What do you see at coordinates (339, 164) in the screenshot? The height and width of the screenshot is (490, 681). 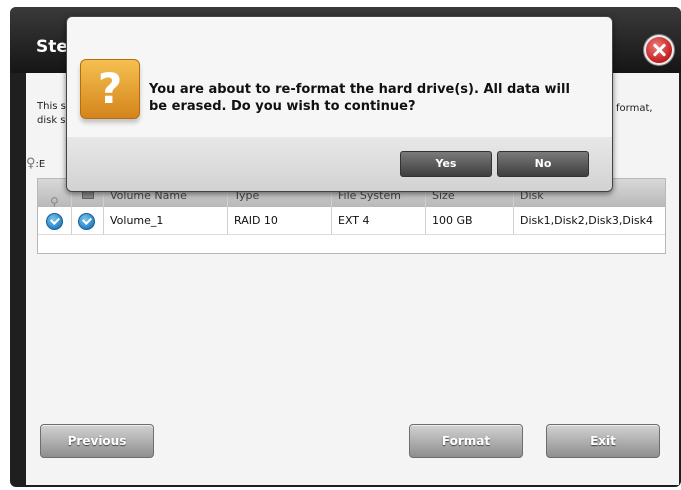 I see `dialog-footer: Yes No` at bounding box center [339, 164].